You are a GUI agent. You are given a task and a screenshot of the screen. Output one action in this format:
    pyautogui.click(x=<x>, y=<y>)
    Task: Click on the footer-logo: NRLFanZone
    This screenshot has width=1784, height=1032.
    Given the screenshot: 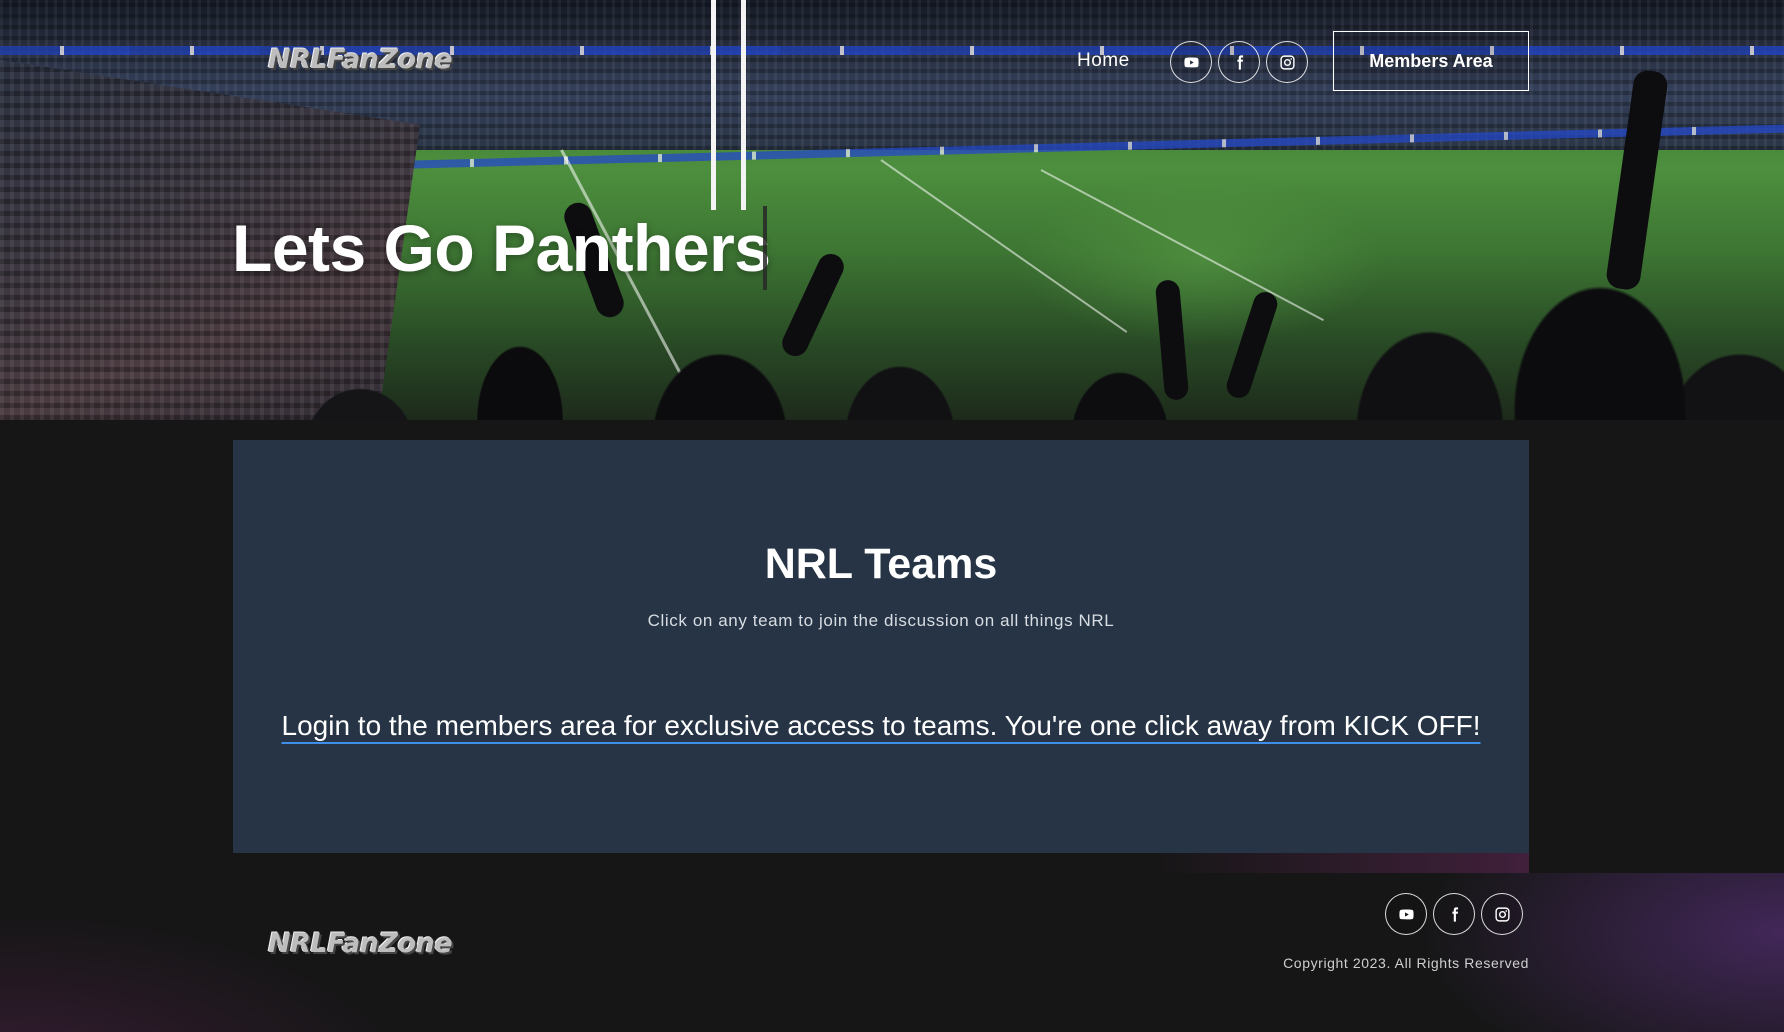 What is the action you would take?
    pyautogui.click(x=360, y=943)
    